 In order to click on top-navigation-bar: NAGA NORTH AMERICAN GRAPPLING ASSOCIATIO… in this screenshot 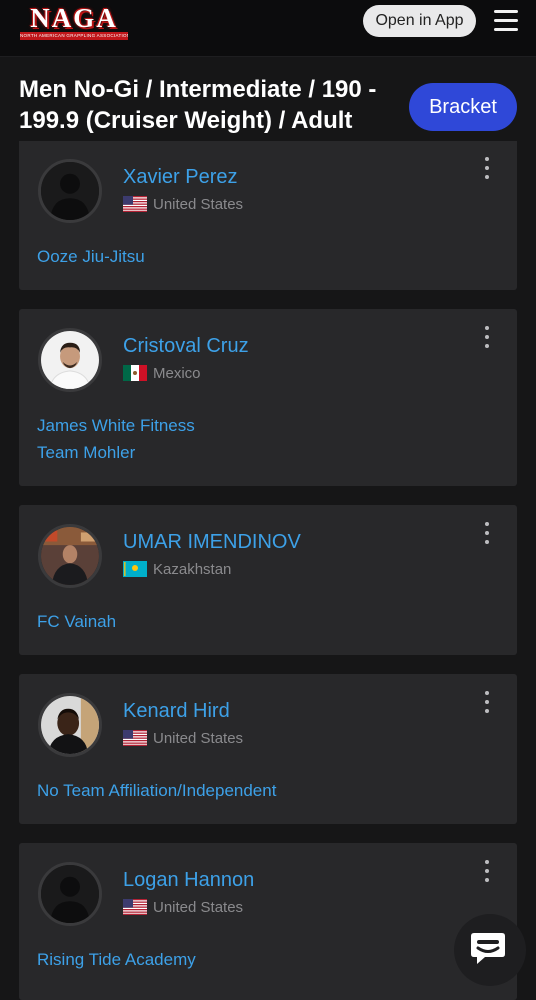, I will do `click(268, 28)`.